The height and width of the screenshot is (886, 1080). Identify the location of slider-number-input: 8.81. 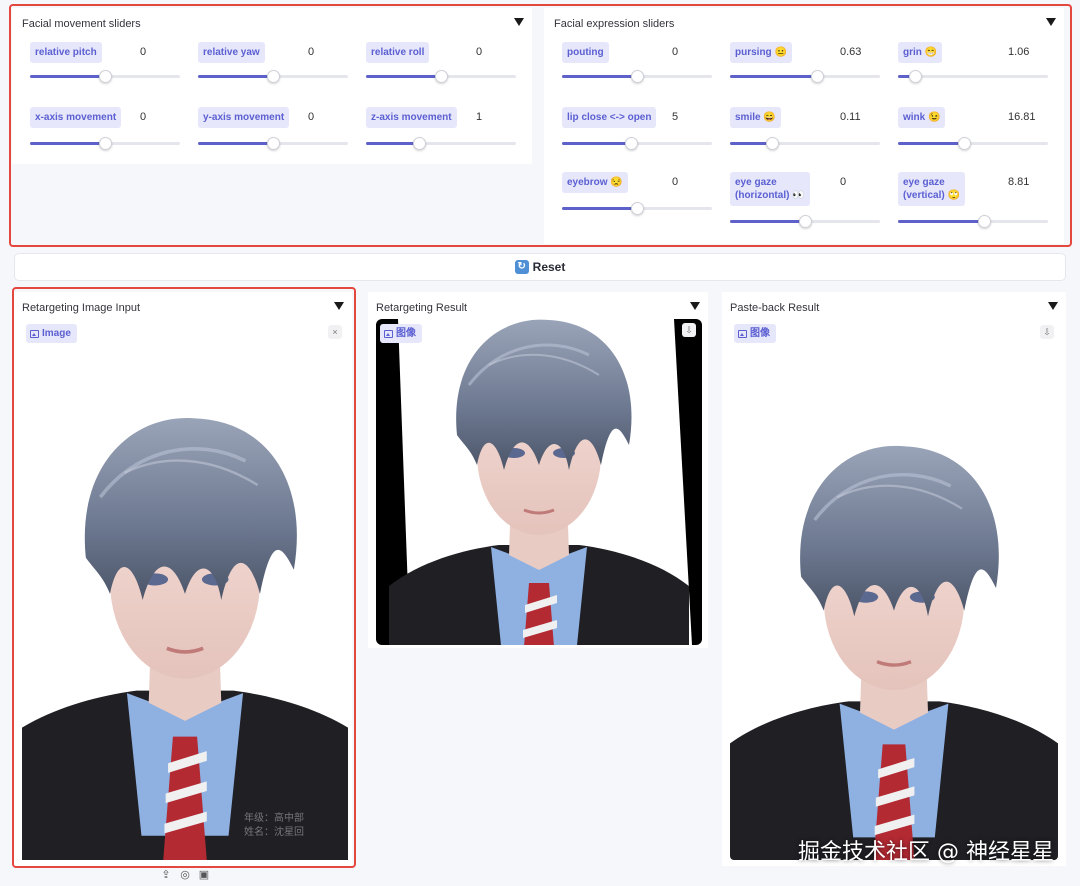
(1023, 182).